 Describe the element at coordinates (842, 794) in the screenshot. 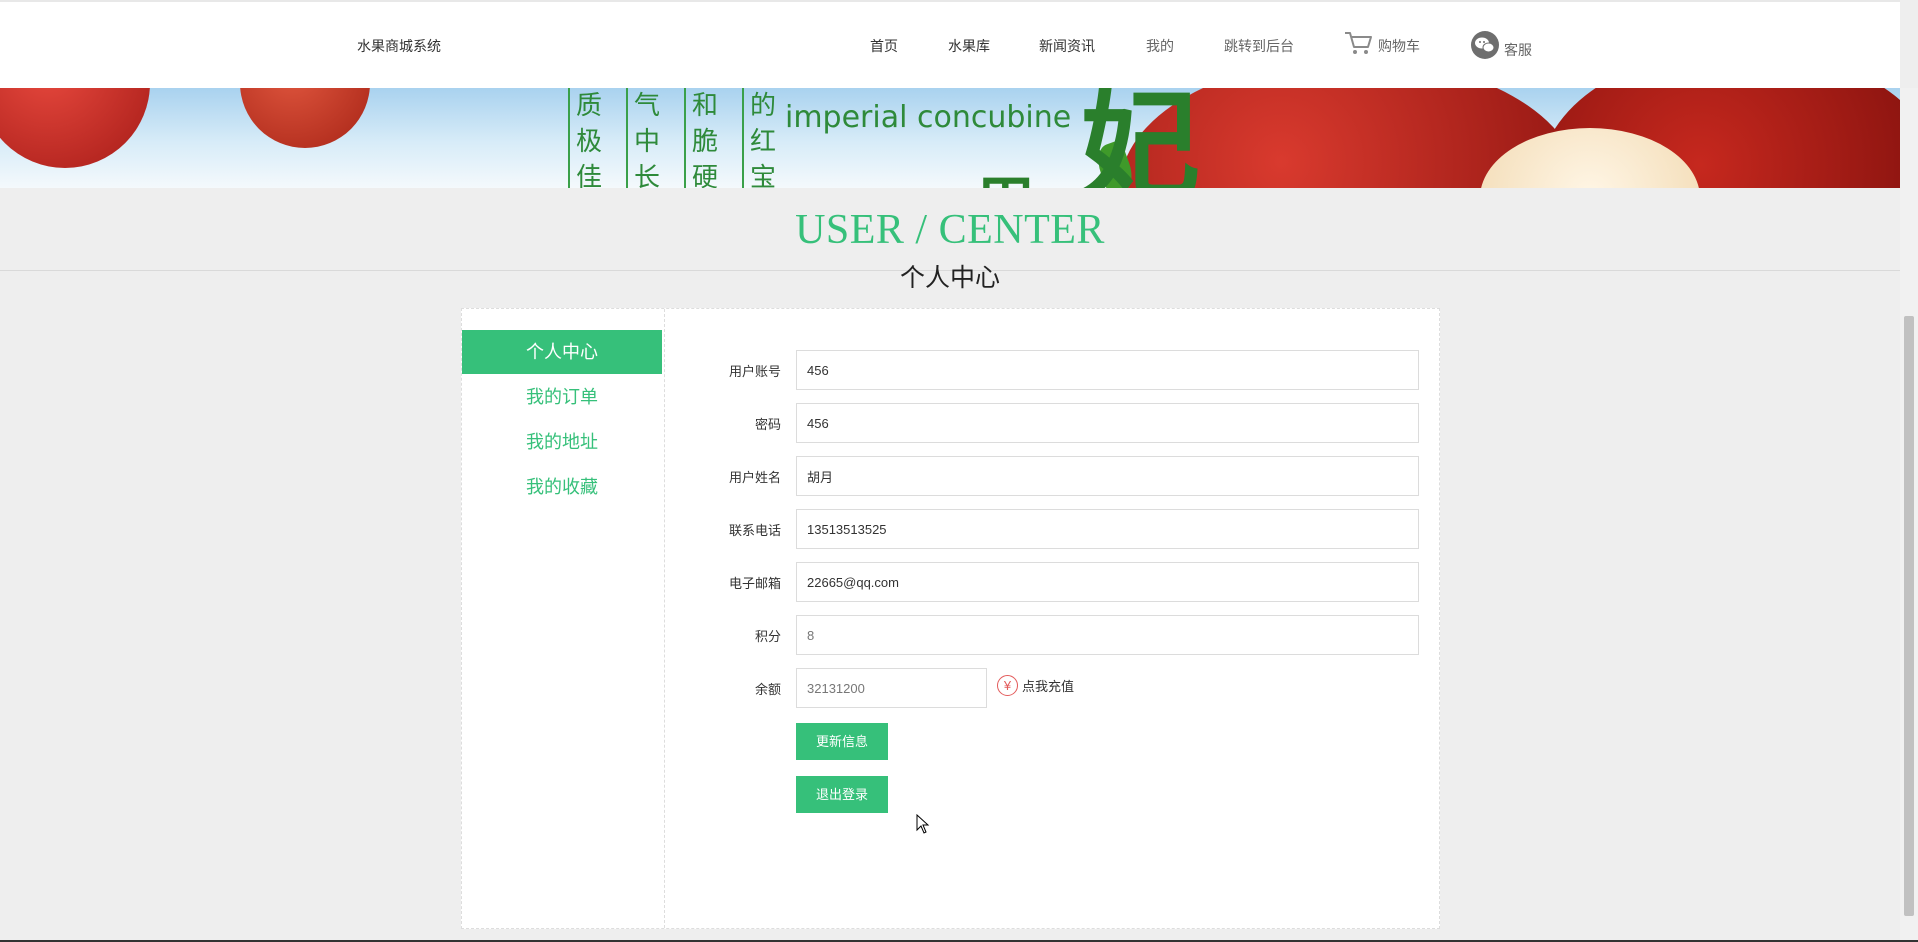

I see `logout-button: 退出登录` at that location.